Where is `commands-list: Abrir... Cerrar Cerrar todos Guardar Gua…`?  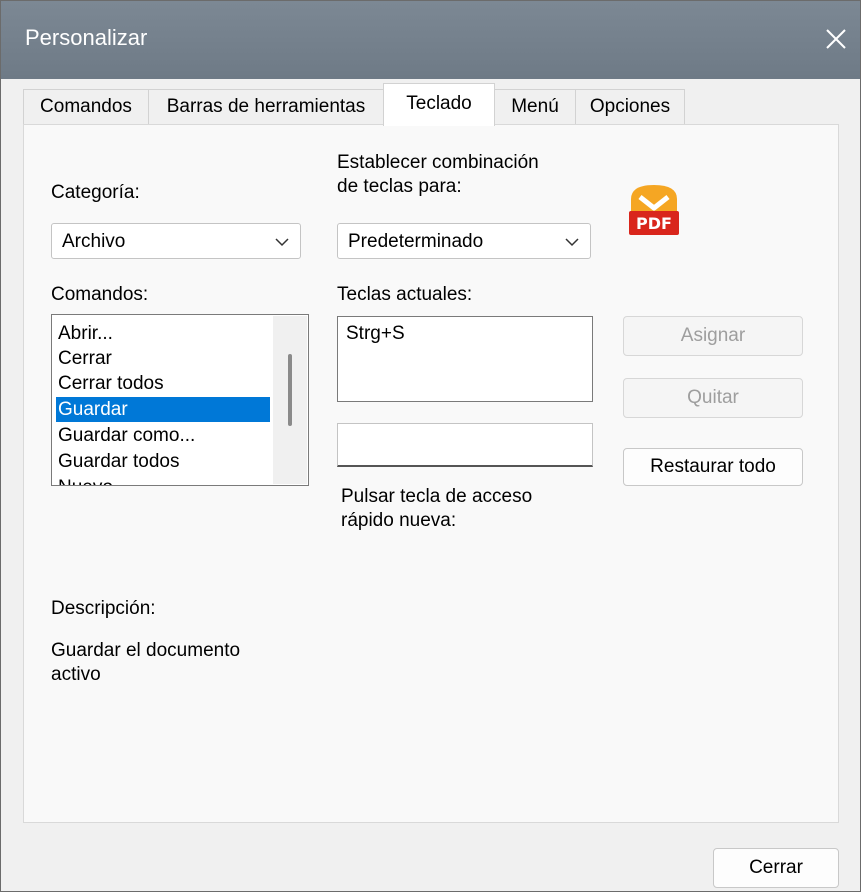 commands-list: Abrir... Cerrar Cerrar todos Guardar Gua… is located at coordinates (180, 400).